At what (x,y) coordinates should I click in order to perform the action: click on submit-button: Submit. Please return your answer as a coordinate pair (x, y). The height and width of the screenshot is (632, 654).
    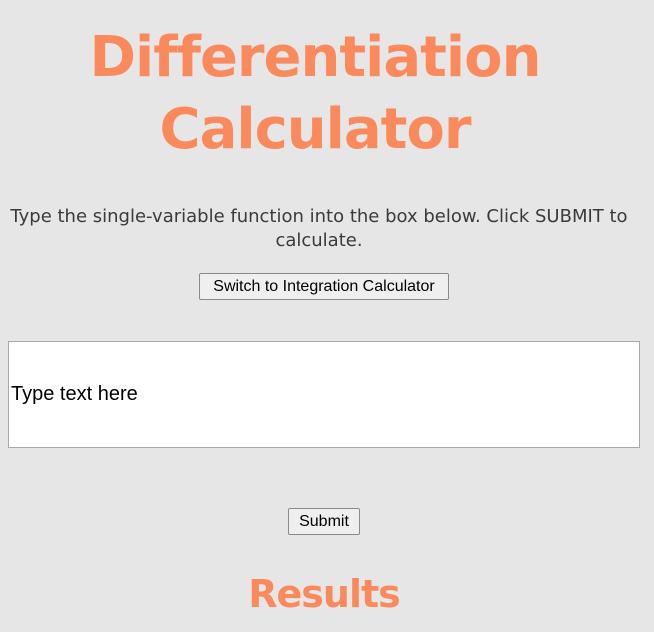
    Looking at the image, I should click on (324, 521).